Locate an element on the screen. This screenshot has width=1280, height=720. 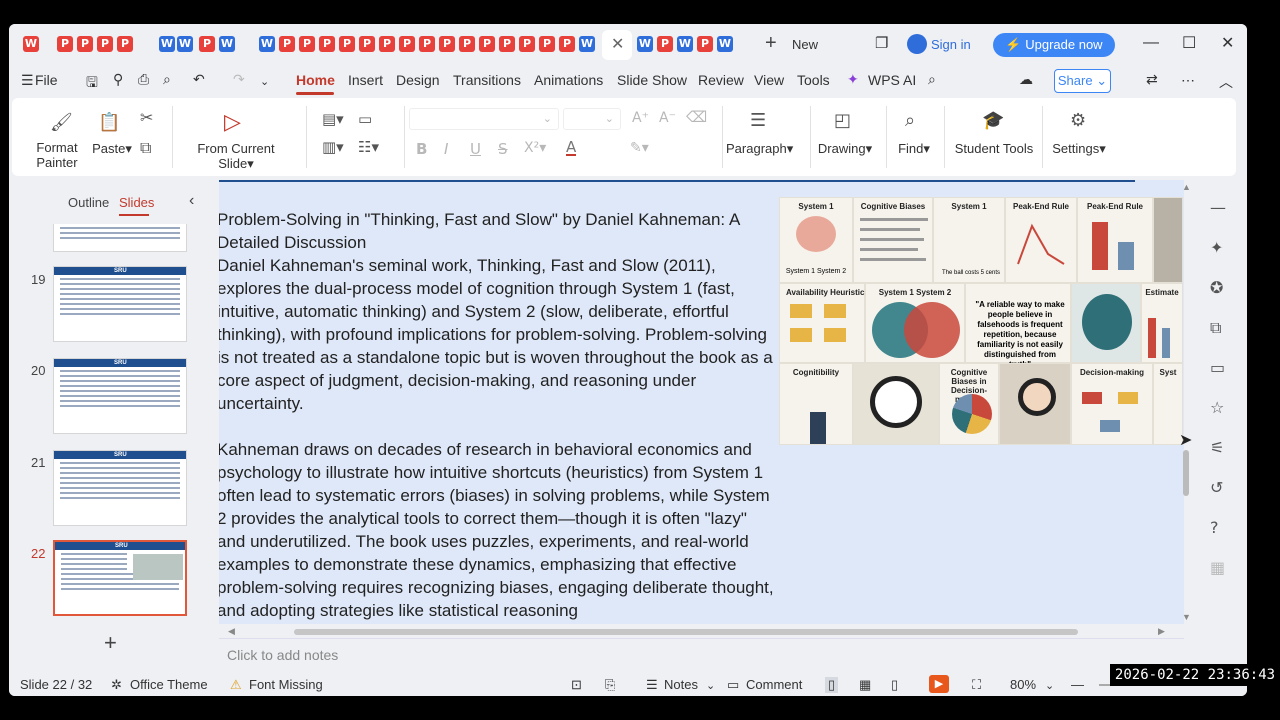
fit-slide-icon: ⊡ is located at coordinates (576, 685).